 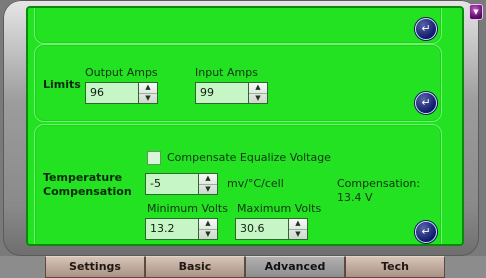 I want to click on maximum-volts-label: Maximum Volts, so click(x=279, y=208).